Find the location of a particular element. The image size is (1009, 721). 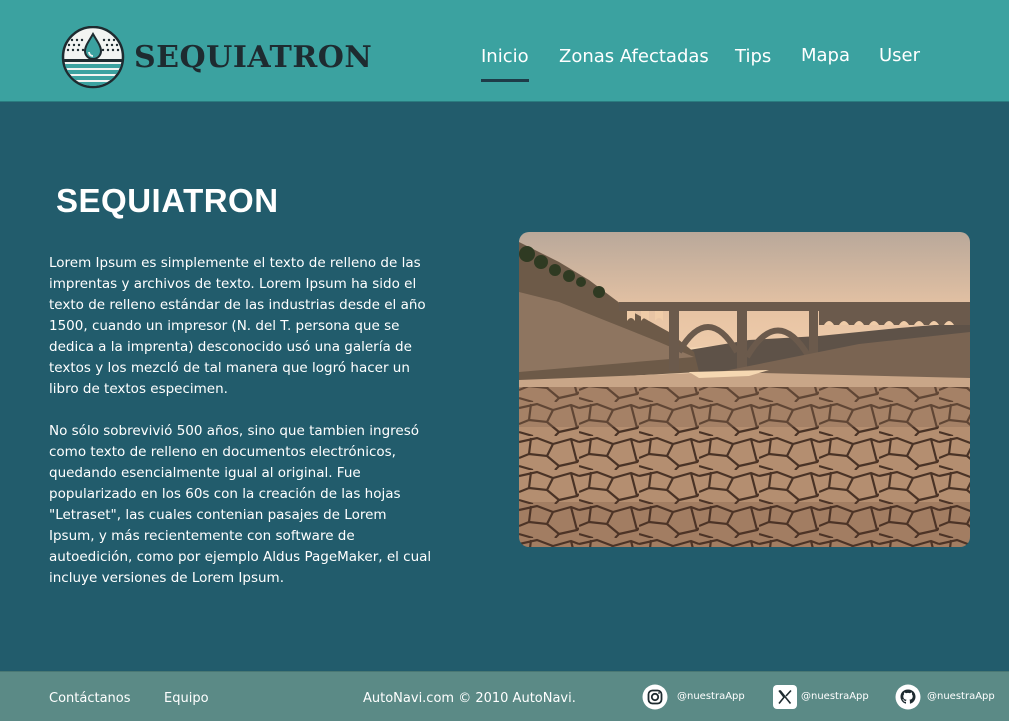

instagram-handle: @nuestraApp is located at coordinates (711, 696).